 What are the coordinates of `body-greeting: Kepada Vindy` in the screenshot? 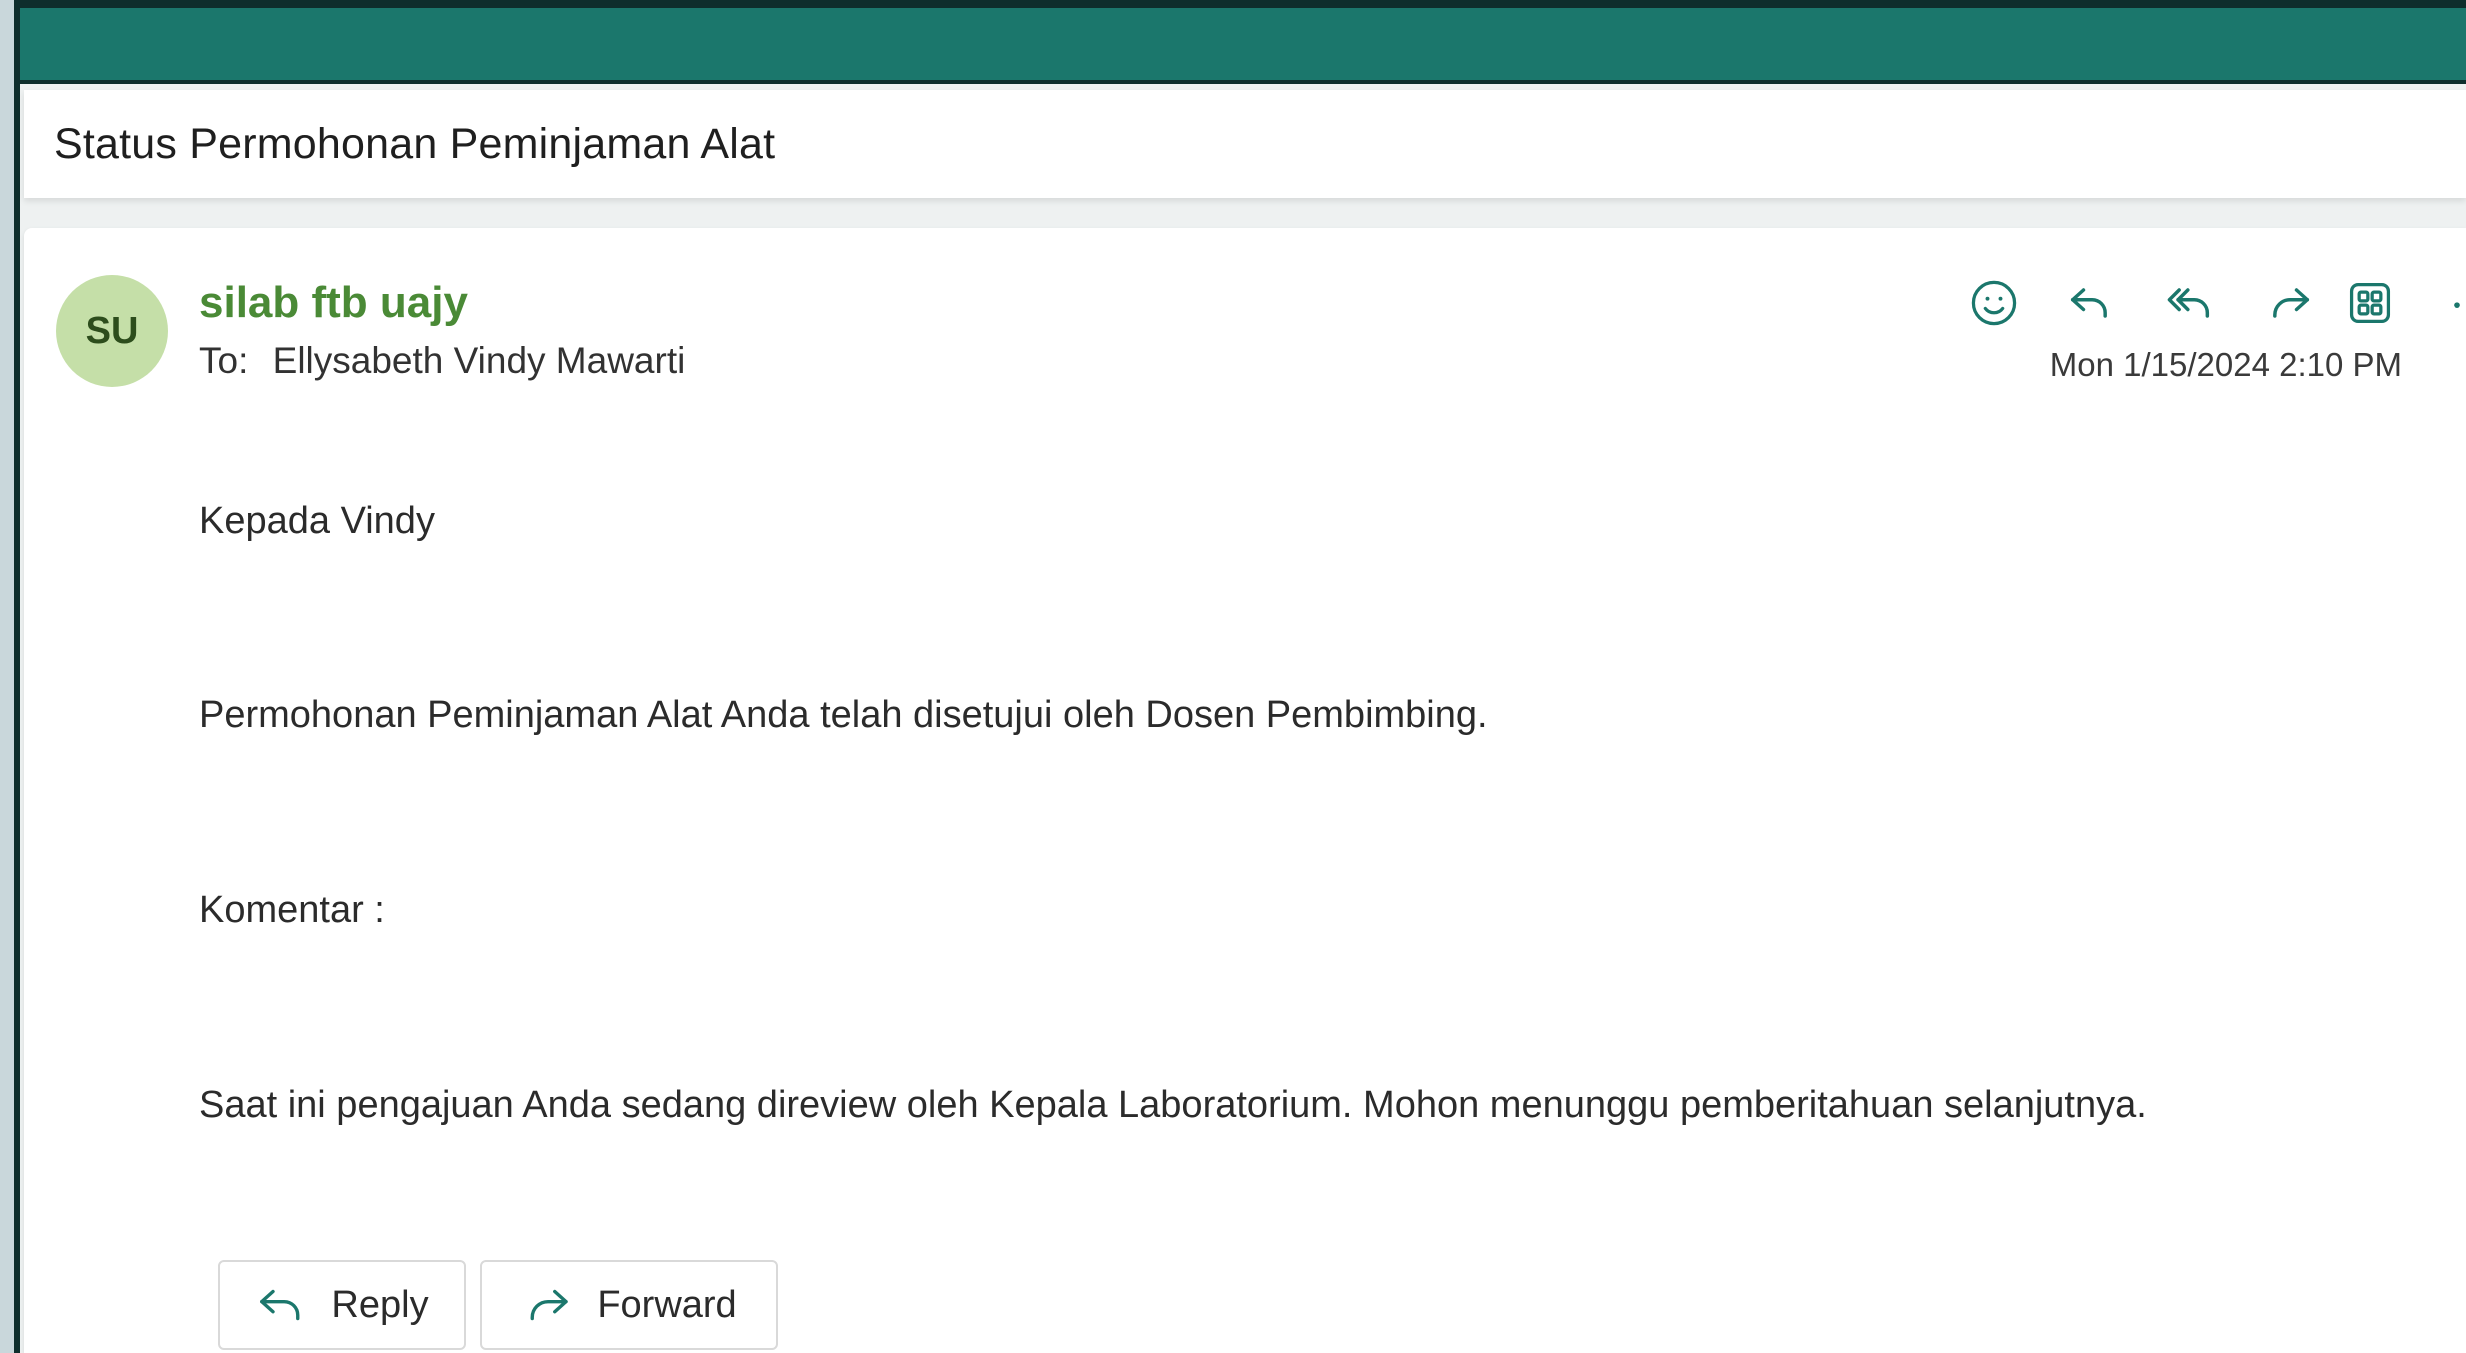 It's located at (317, 521).